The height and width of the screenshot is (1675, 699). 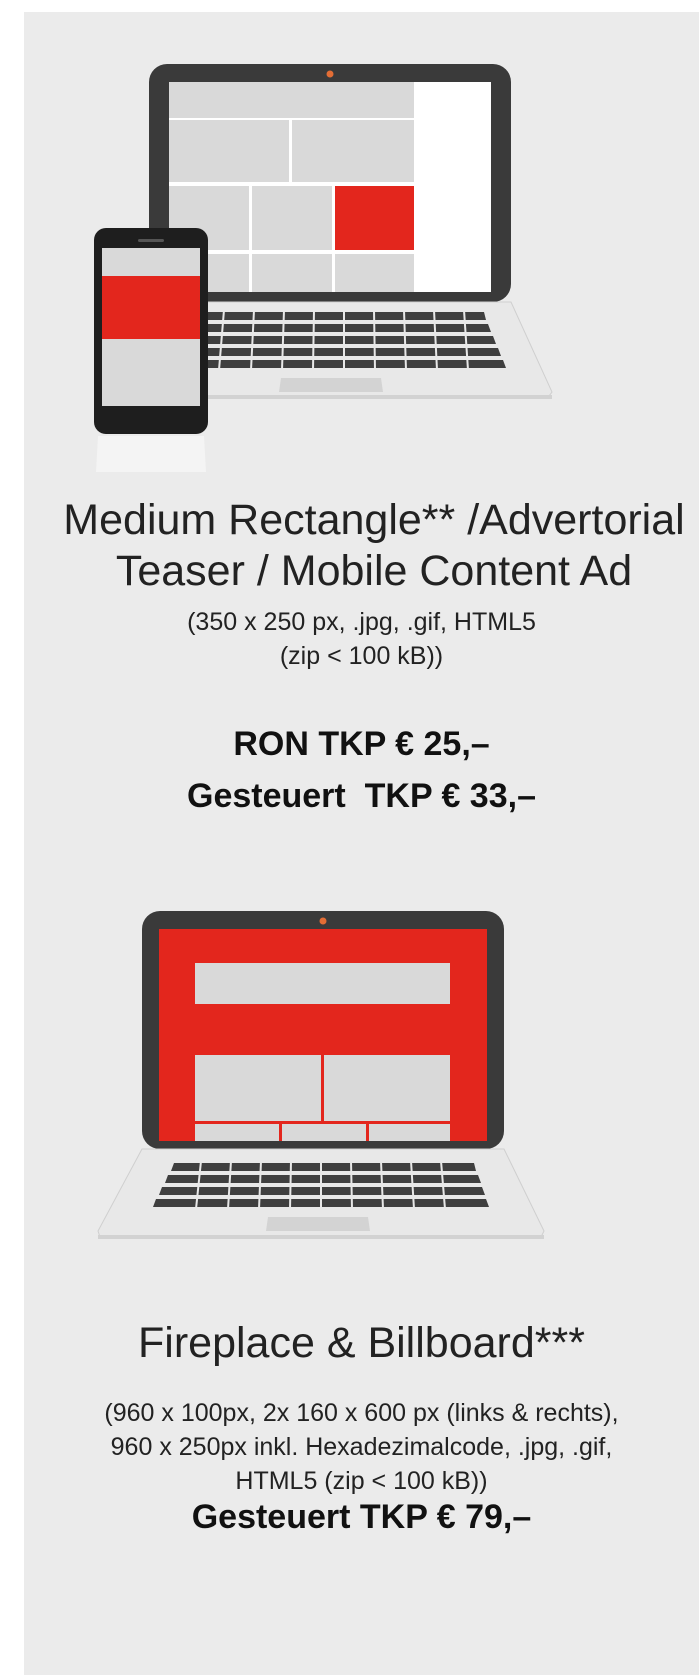 What do you see at coordinates (321, 1075) in the screenshot?
I see `laptop-fireplace-billboard-icon` at bounding box center [321, 1075].